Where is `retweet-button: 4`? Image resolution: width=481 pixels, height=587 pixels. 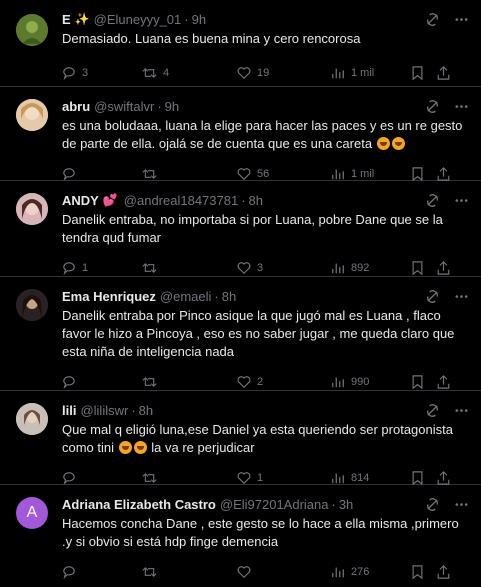 retweet-button: 4 is located at coordinates (189, 73).